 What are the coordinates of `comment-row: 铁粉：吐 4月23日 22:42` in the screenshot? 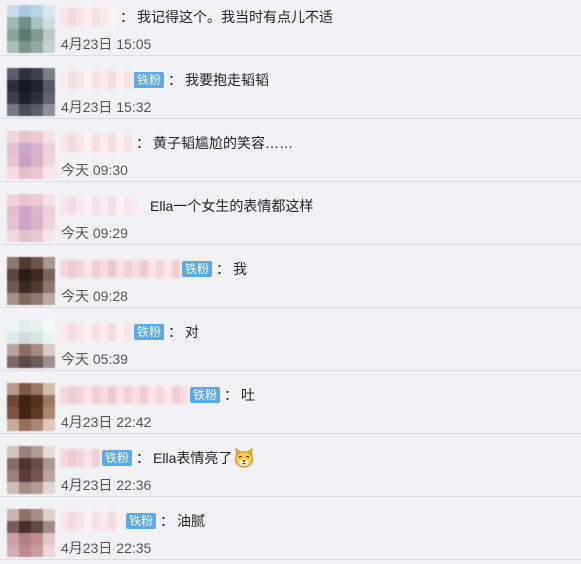 It's located at (290, 402).